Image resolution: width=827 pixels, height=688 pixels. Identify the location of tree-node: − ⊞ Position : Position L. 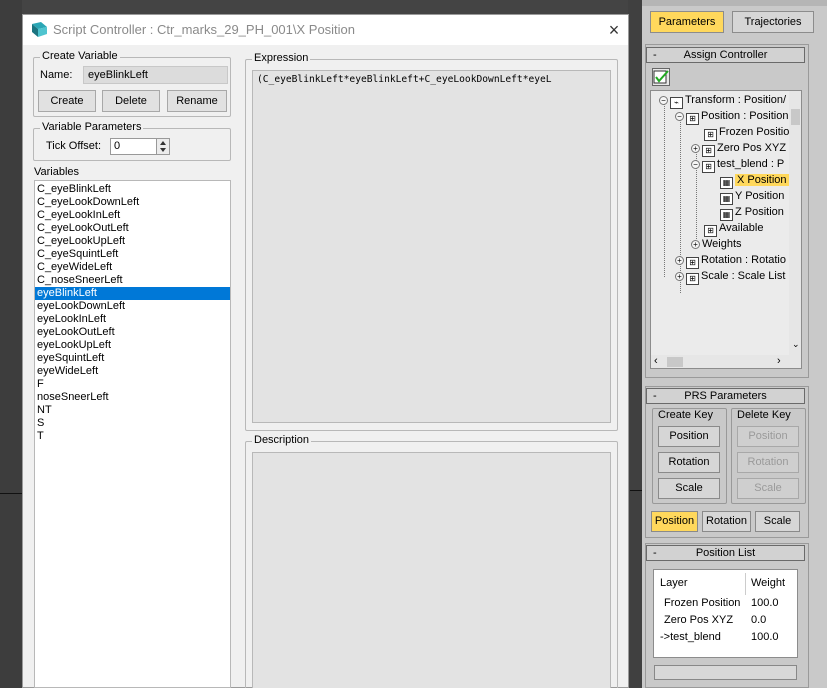
(736, 117).